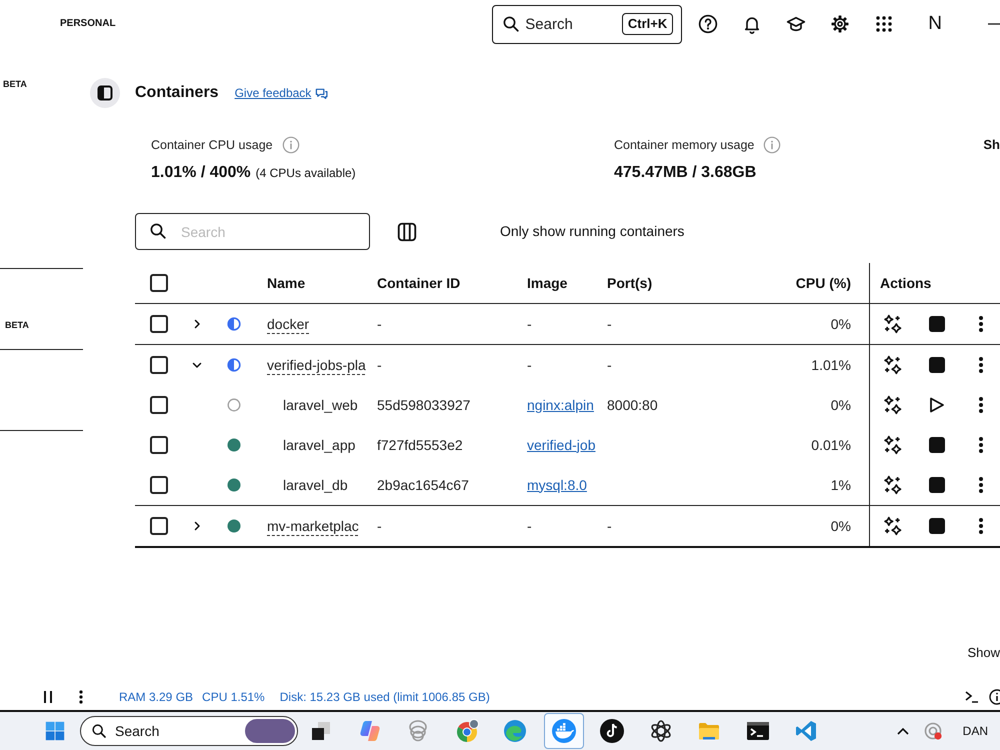  What do you see at coordinates (88, 24) in the screenshot?
I see `workspace-label: PERSONAL` at bounding box center [88, 24].